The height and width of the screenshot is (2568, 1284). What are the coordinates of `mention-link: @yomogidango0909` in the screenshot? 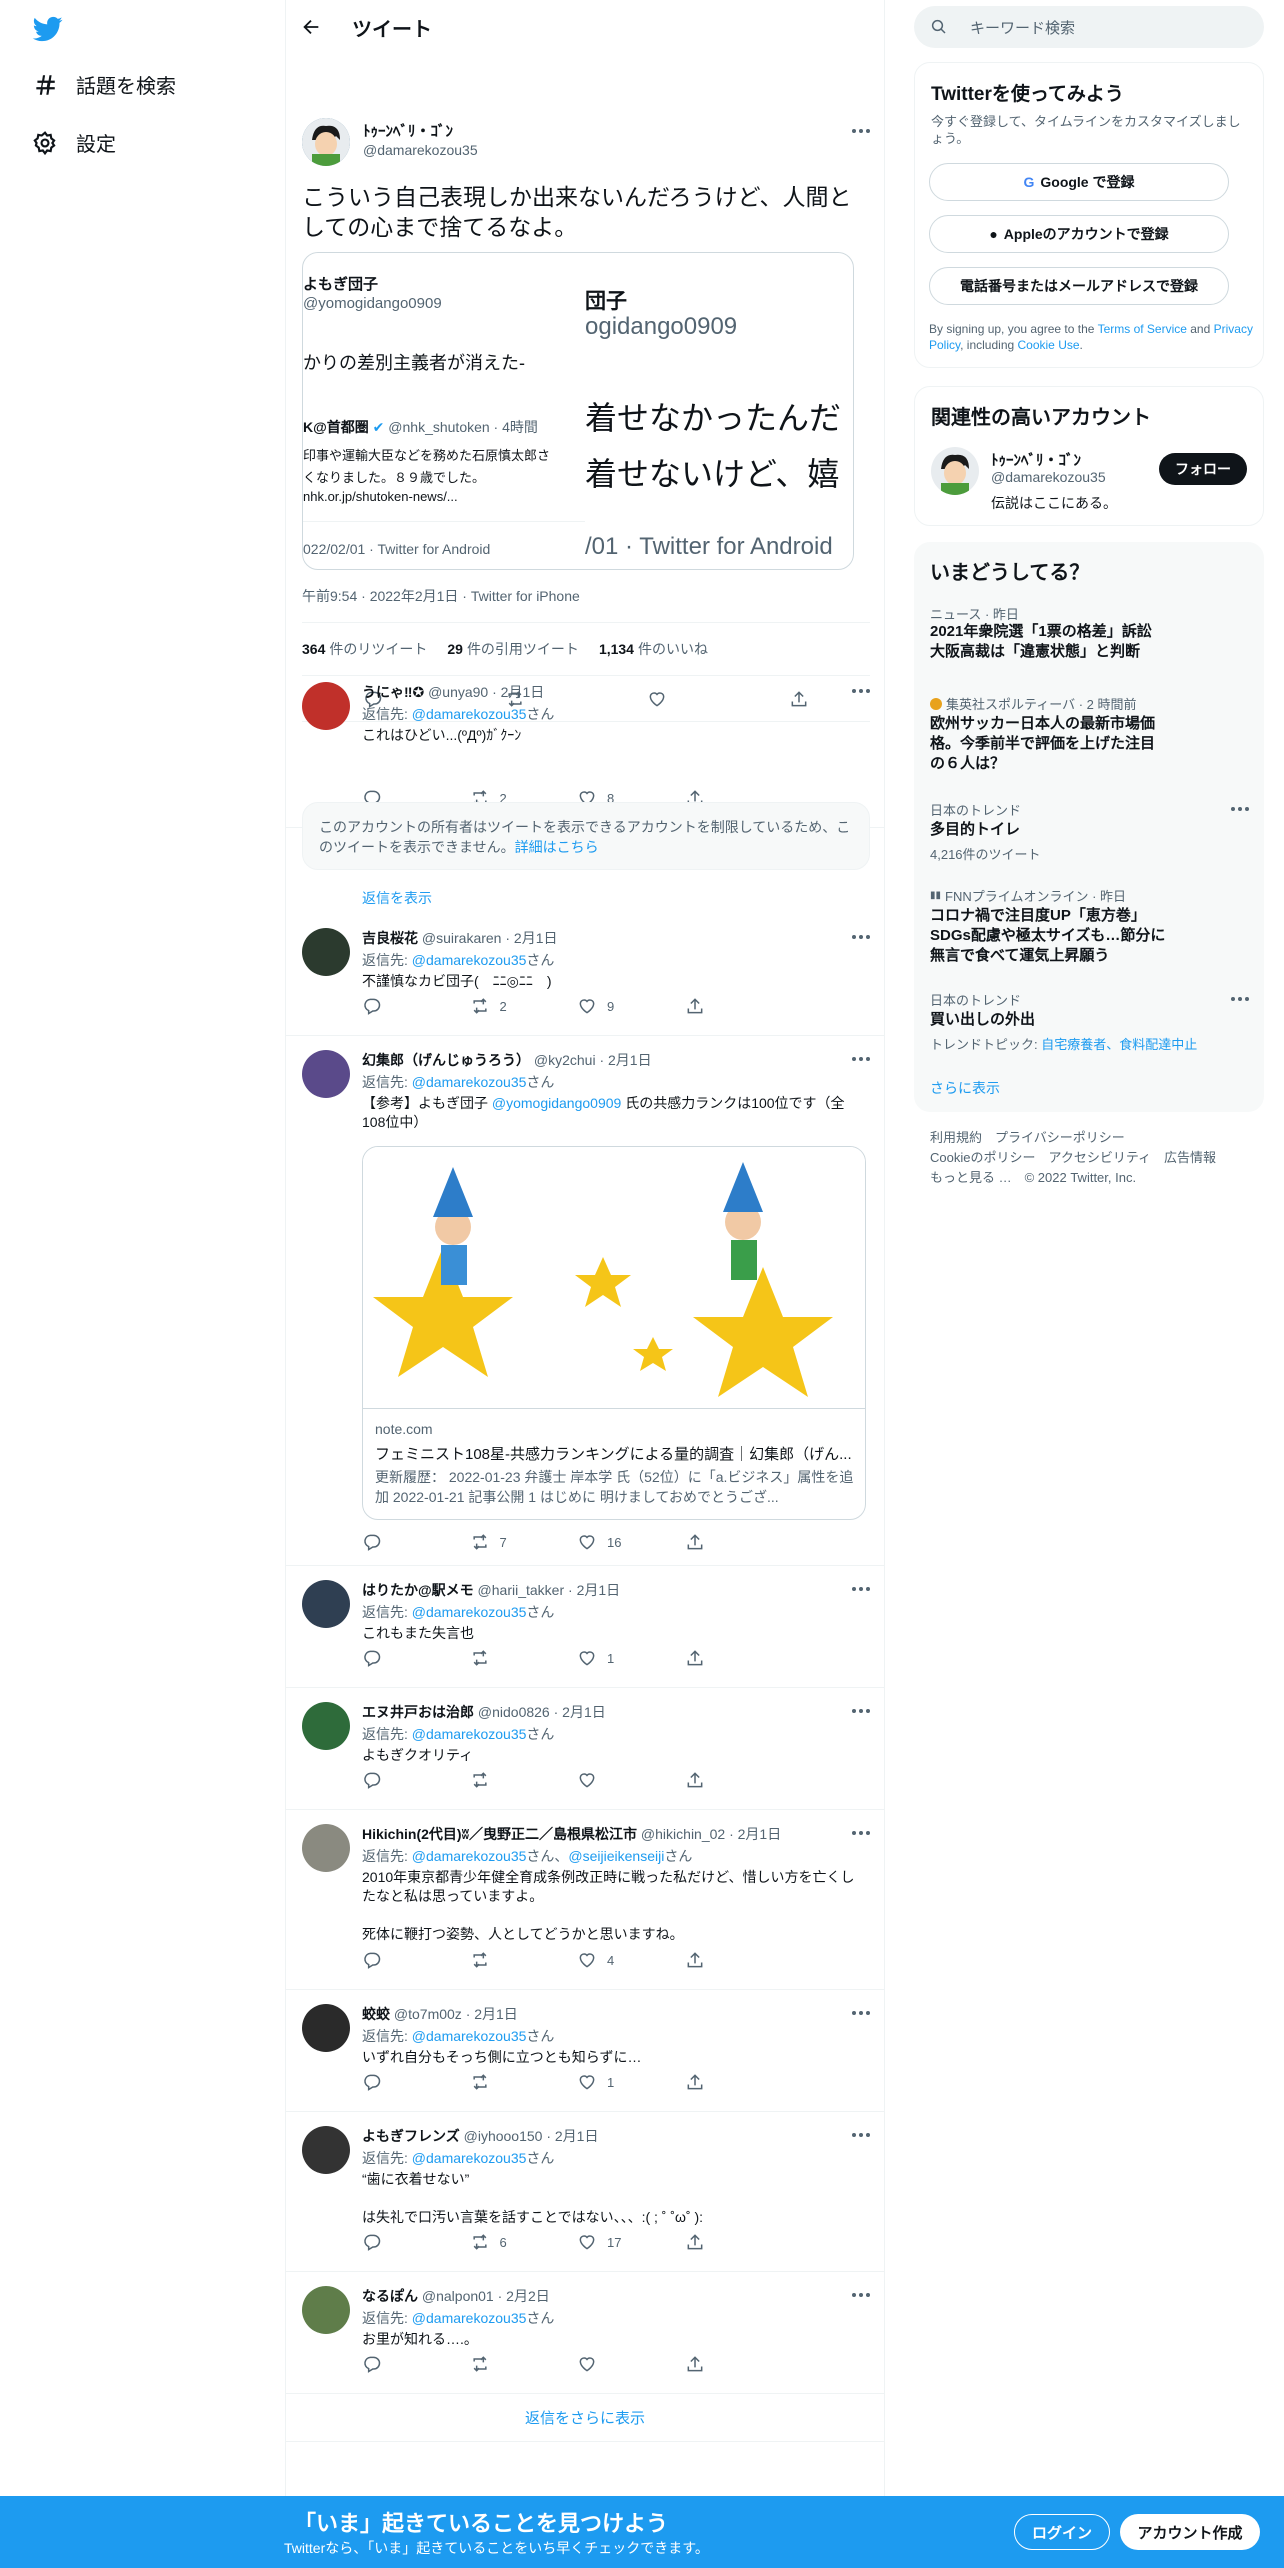 It's located at (556, 1103).